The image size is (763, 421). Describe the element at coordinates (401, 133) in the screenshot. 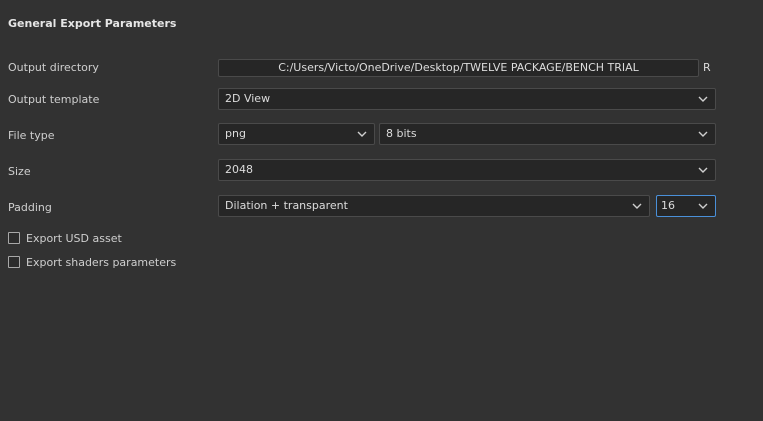

I see `bit-depth-value: 8 bits` at that location.